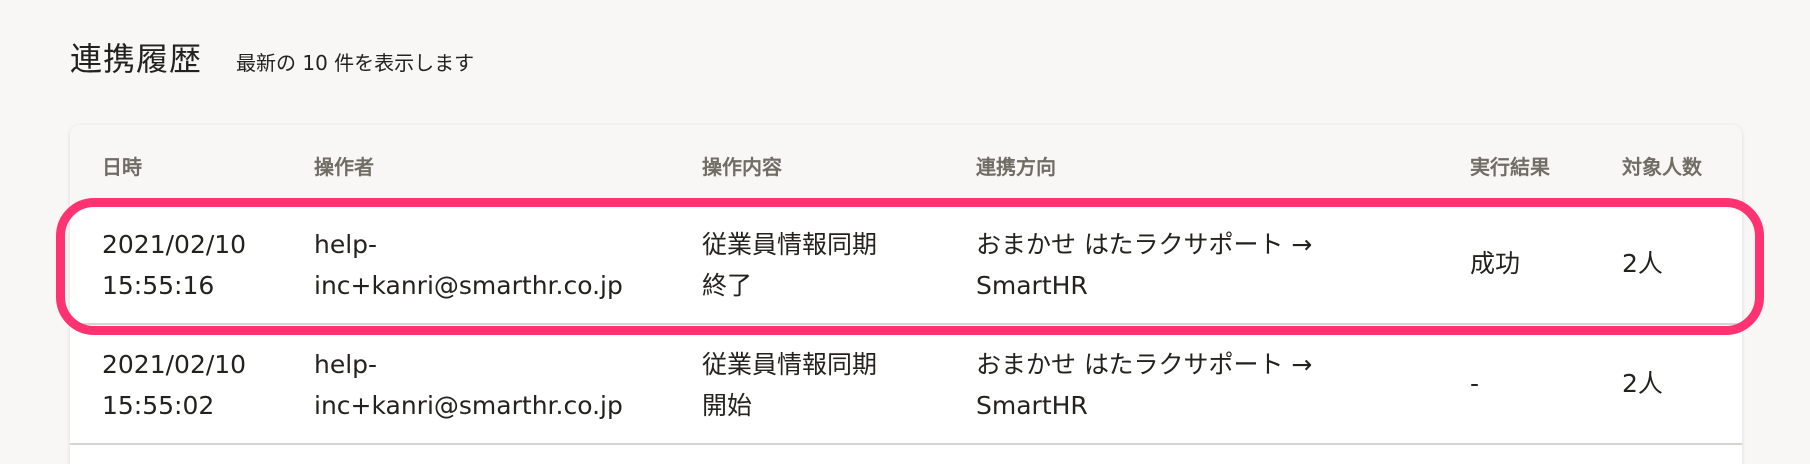 This screenshot has height=464, width=1810. What do you see at coordinates (1475, 383) in the screenshot?
I see `cell-result: -` at bounding box center [1475, 383].